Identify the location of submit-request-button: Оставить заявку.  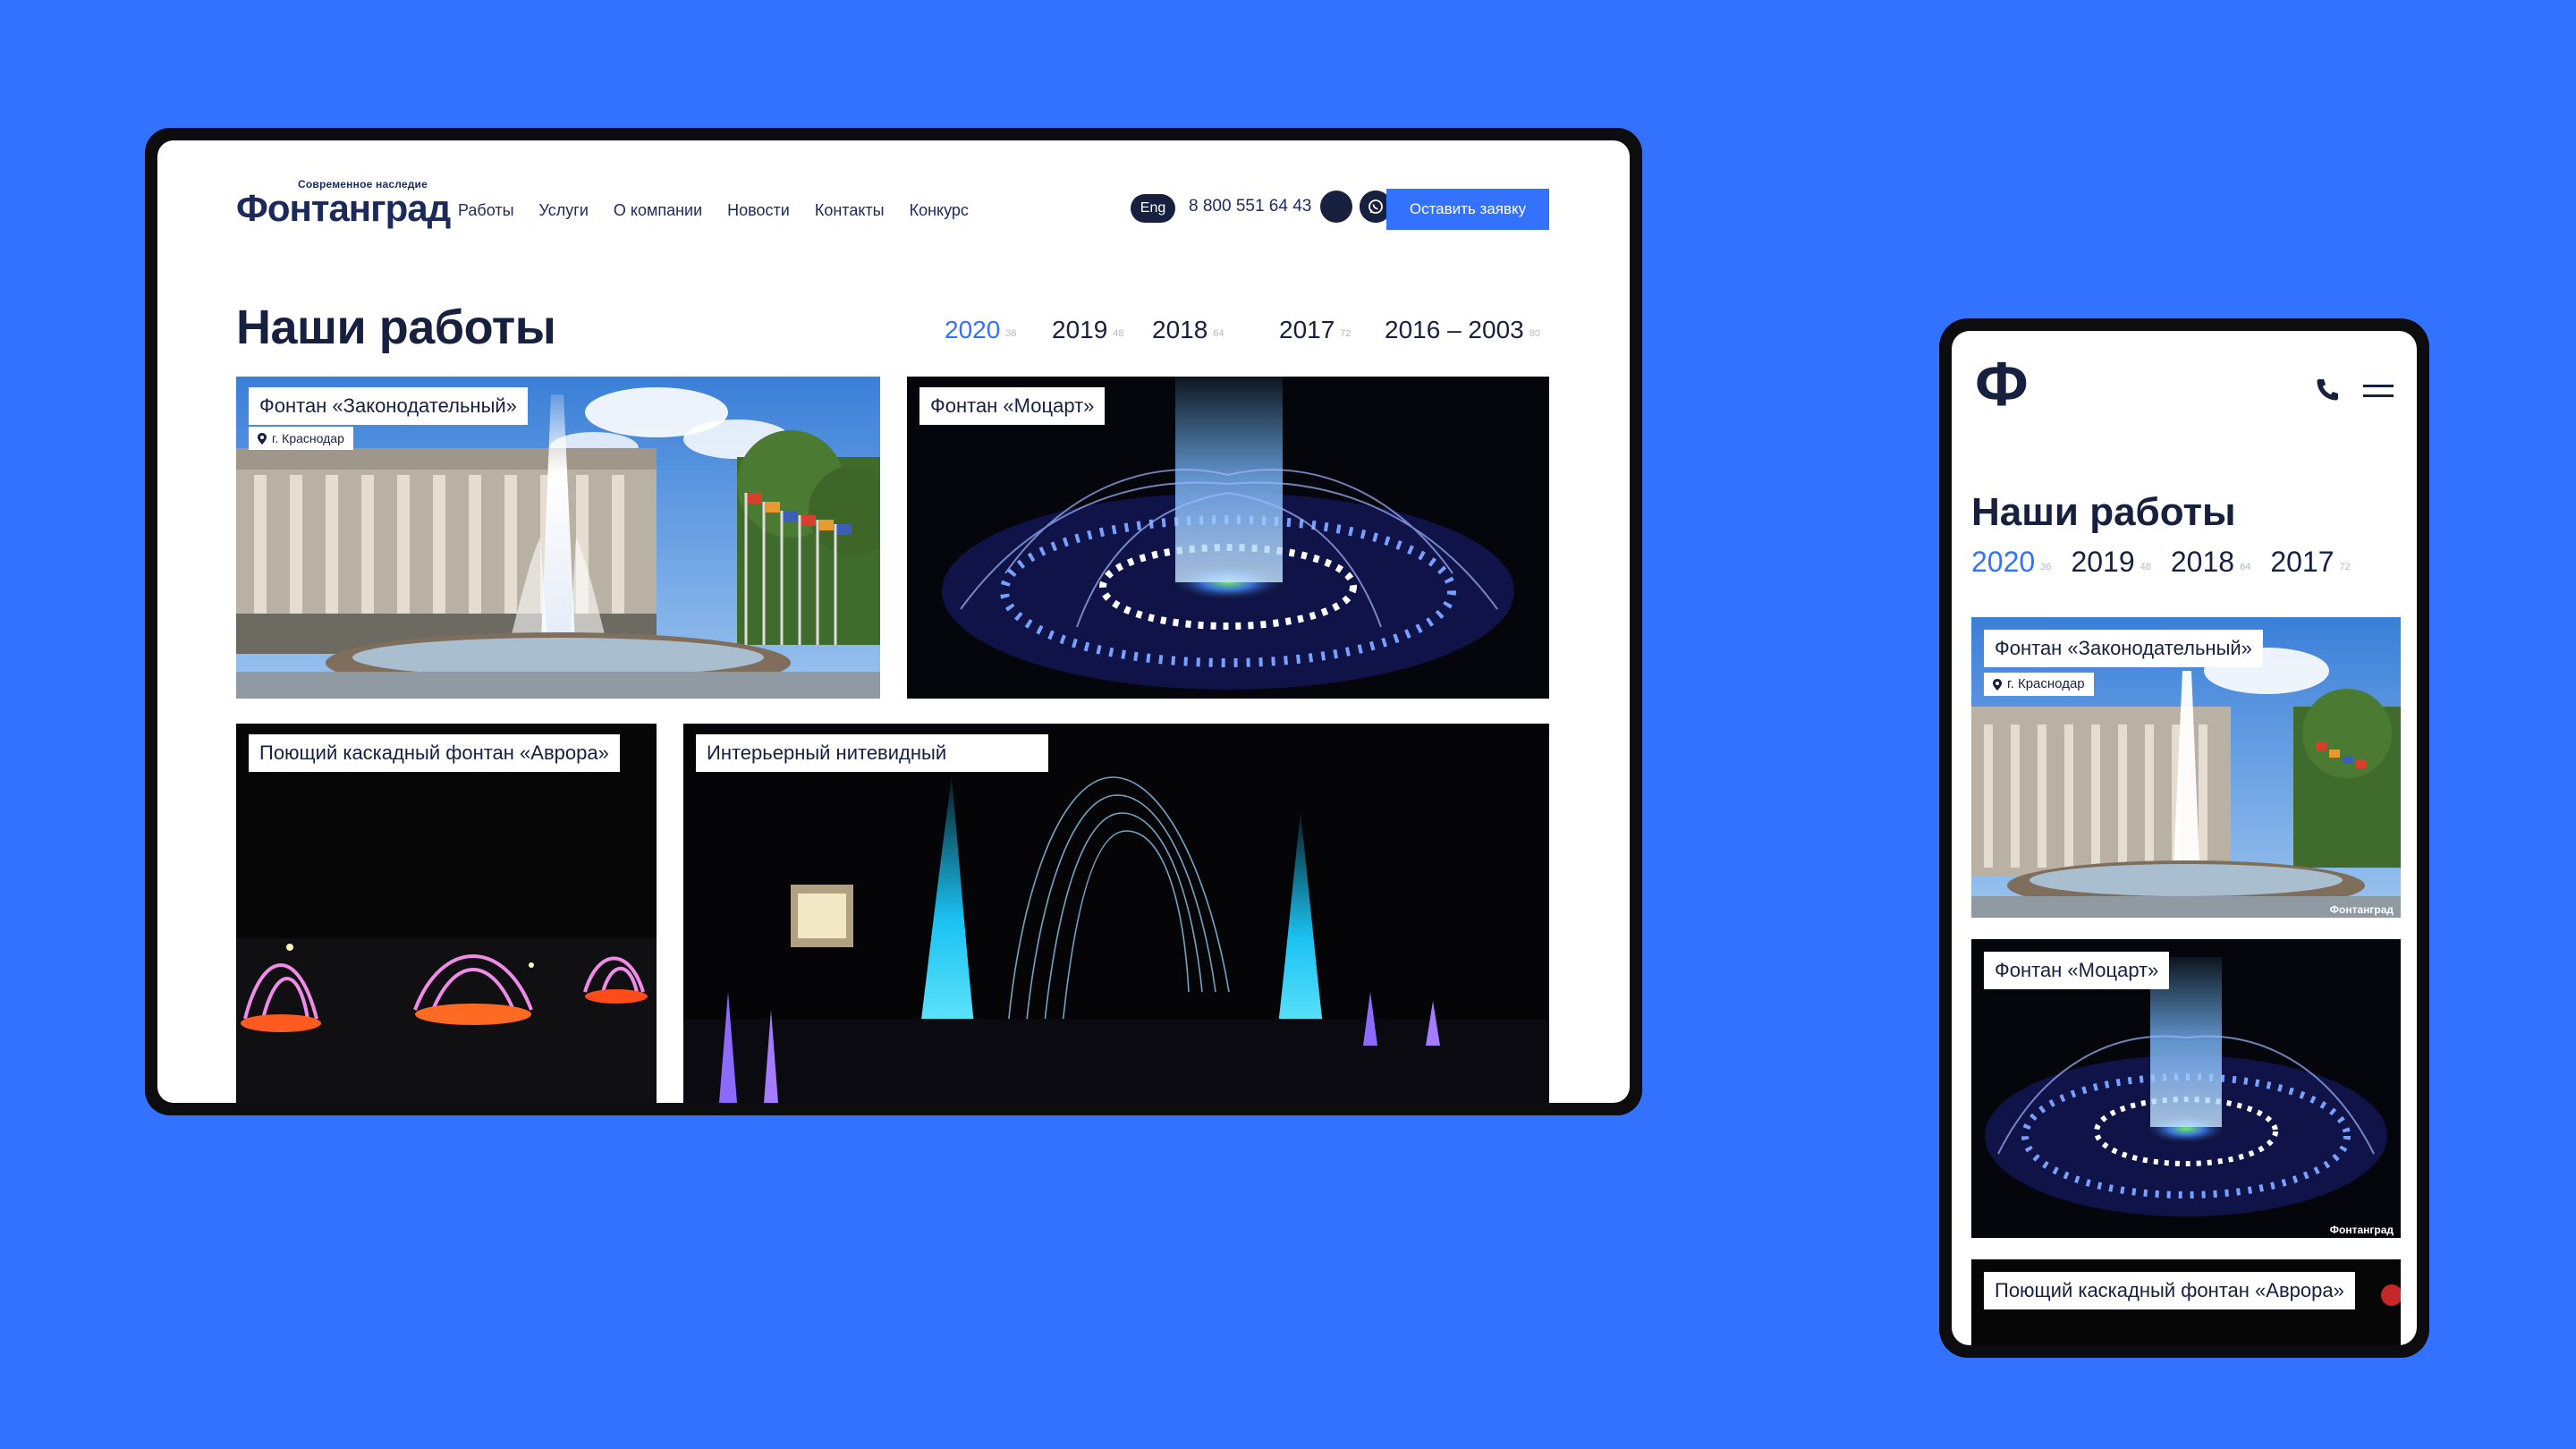
(1467, 209).